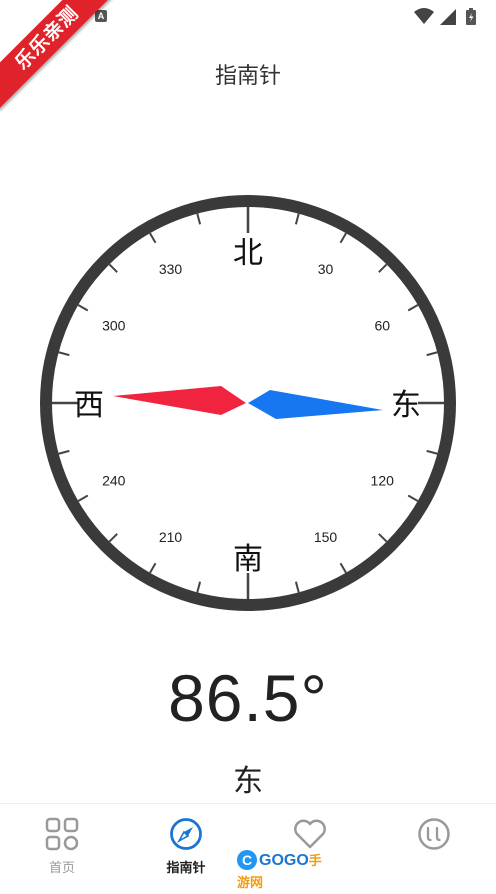 Image resolution: width=496 pixels, height=894 pixels. I want to click on tab-compass: 指南针, so click(186, 844).